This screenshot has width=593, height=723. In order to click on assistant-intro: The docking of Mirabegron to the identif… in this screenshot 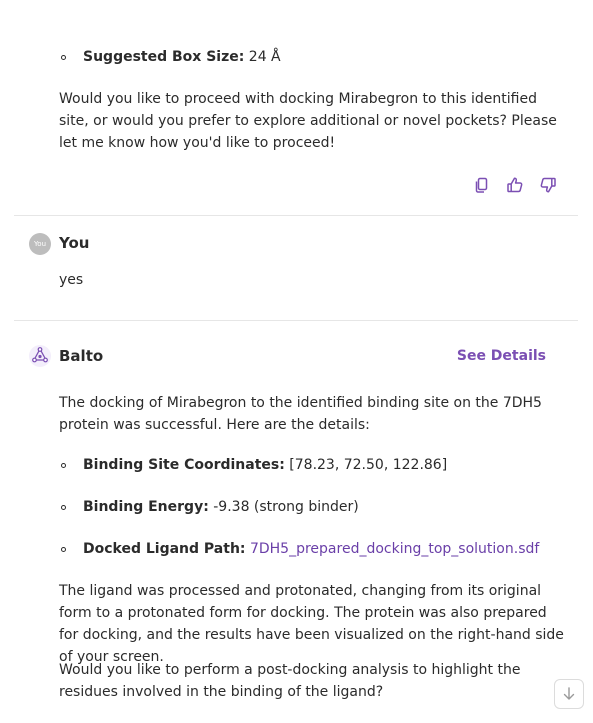, I will do `click(300, 414)`.